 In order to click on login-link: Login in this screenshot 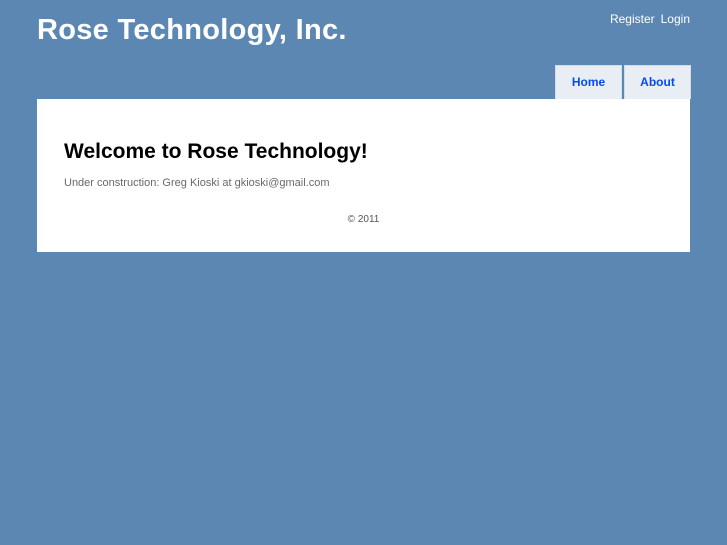, I will do `click(675, 19)`.